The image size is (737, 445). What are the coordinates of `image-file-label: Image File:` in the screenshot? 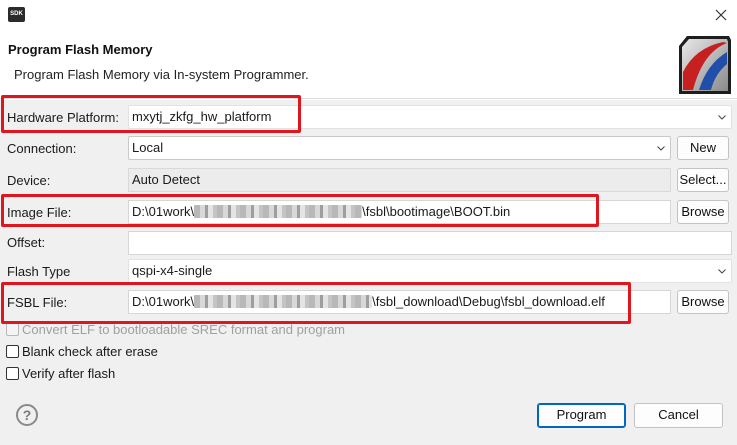 It's located at (39, 212).